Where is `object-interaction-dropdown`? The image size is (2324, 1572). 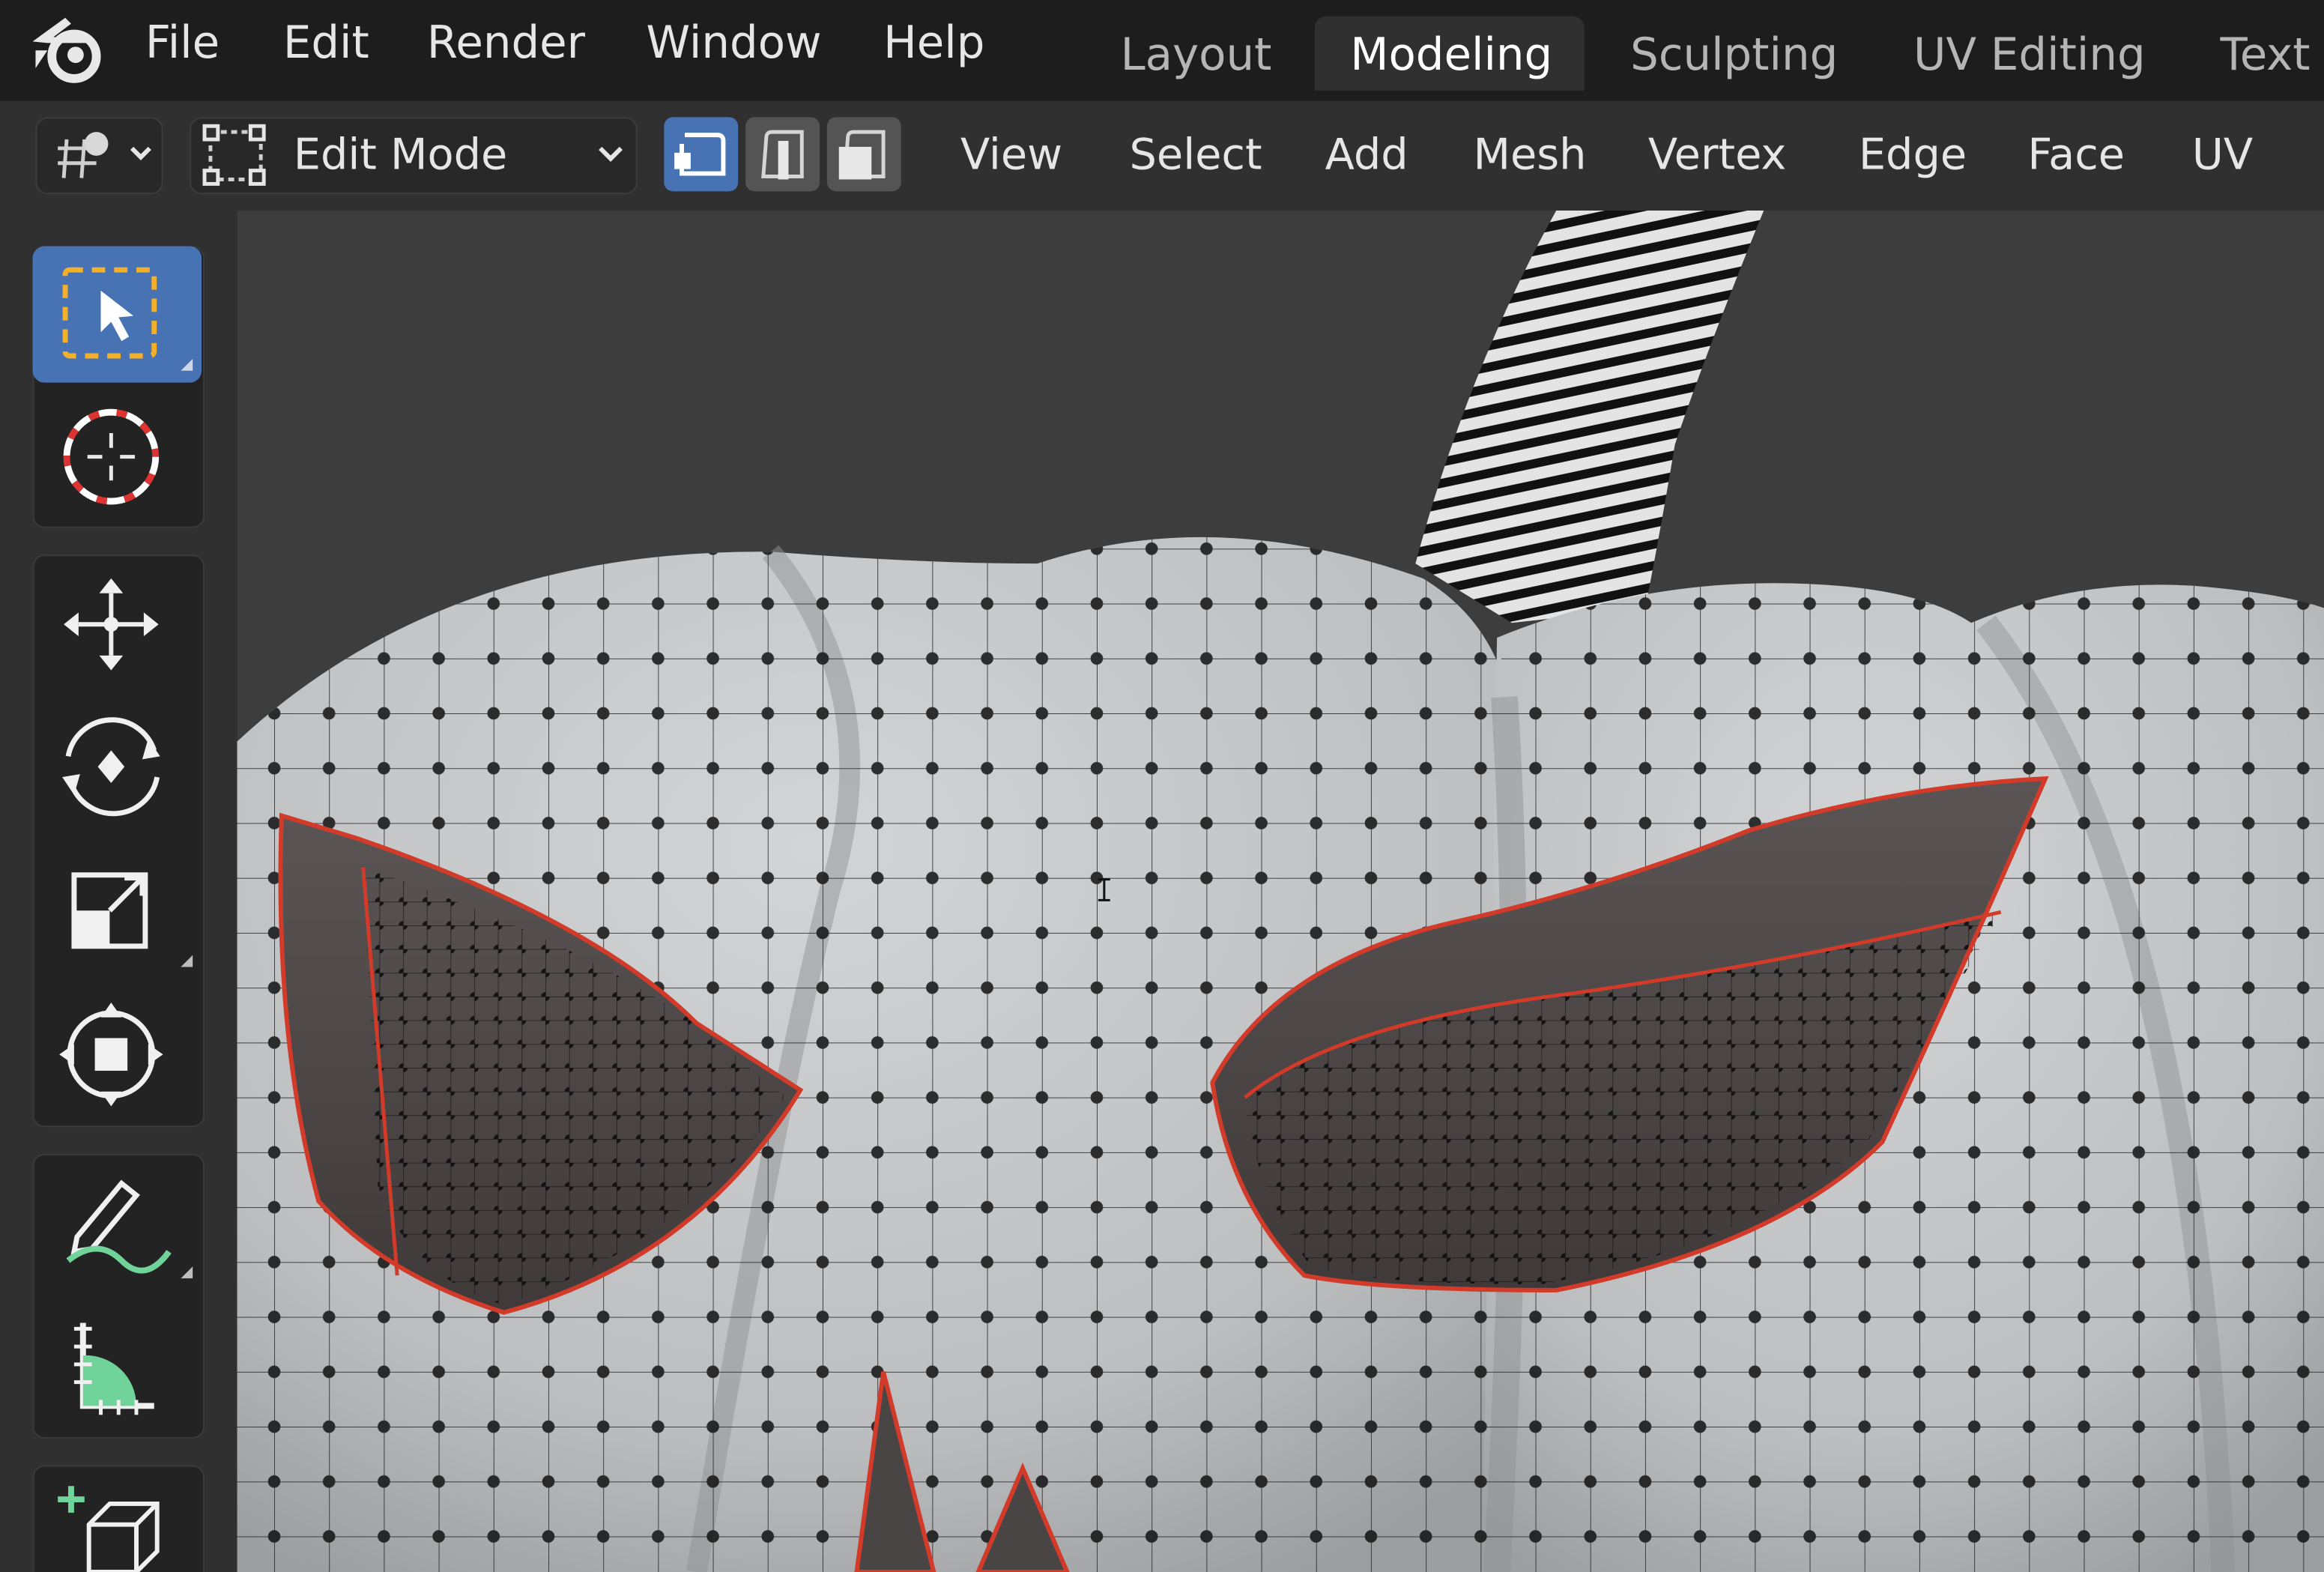 object-interaction-dropdown is located at coordinates (99, 156).